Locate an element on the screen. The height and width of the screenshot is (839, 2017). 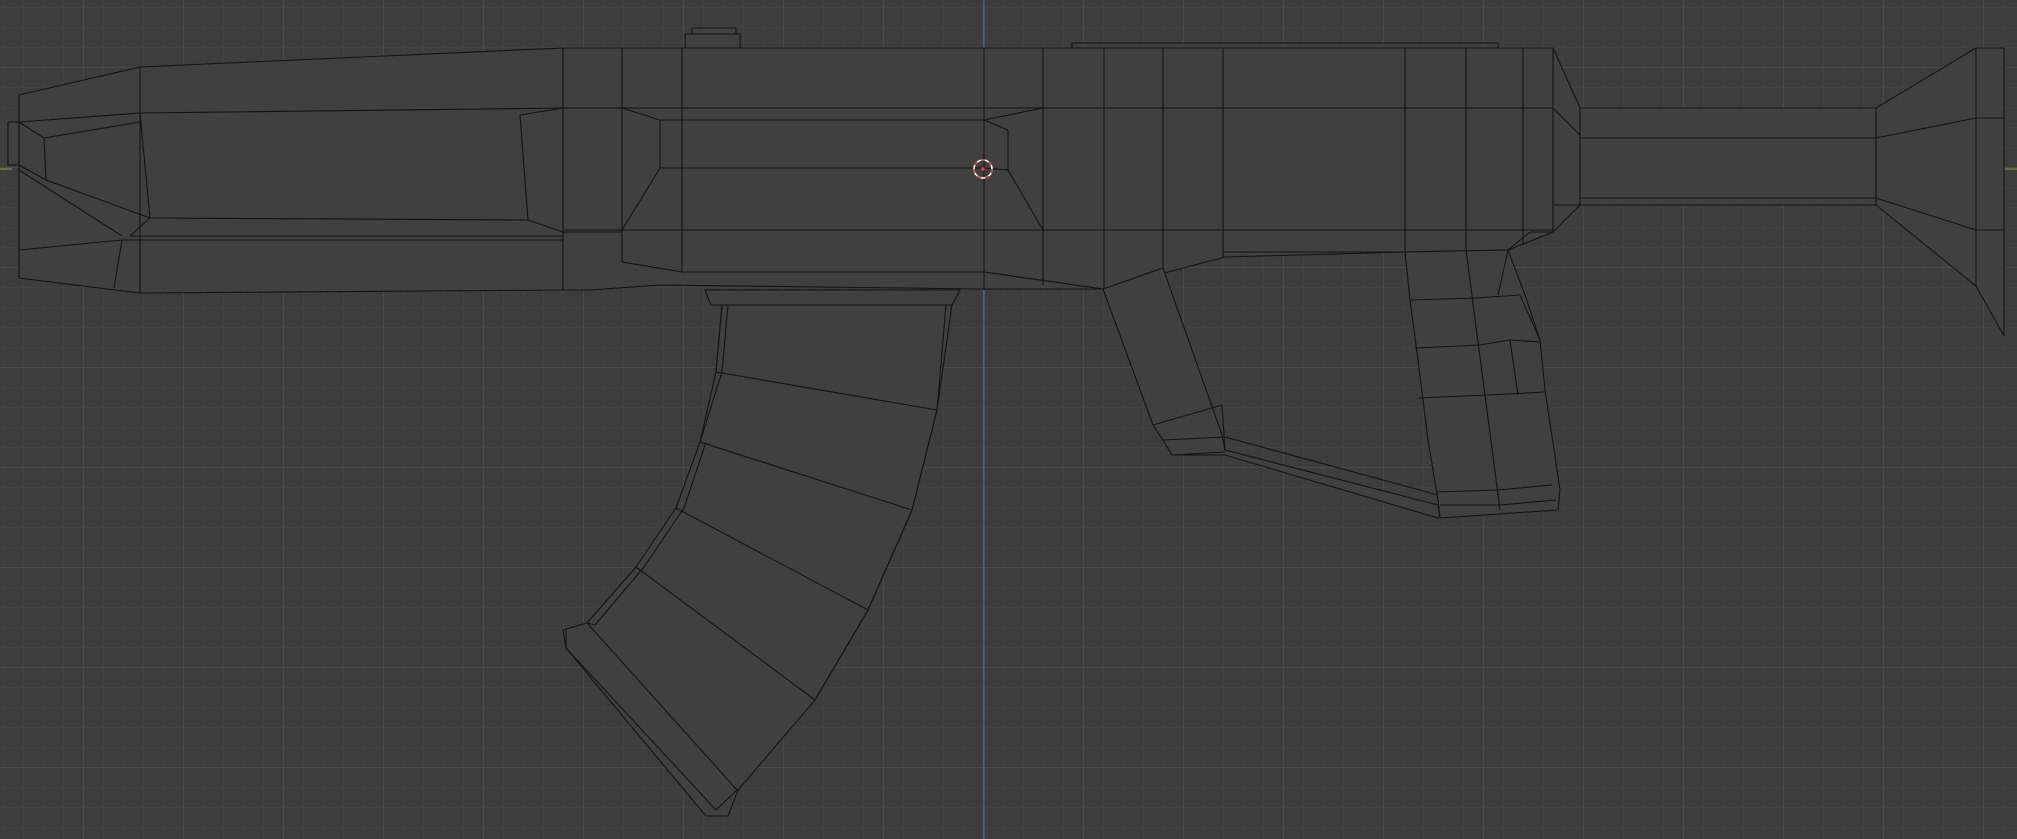
handguard is located at coordinates (1728, 156).